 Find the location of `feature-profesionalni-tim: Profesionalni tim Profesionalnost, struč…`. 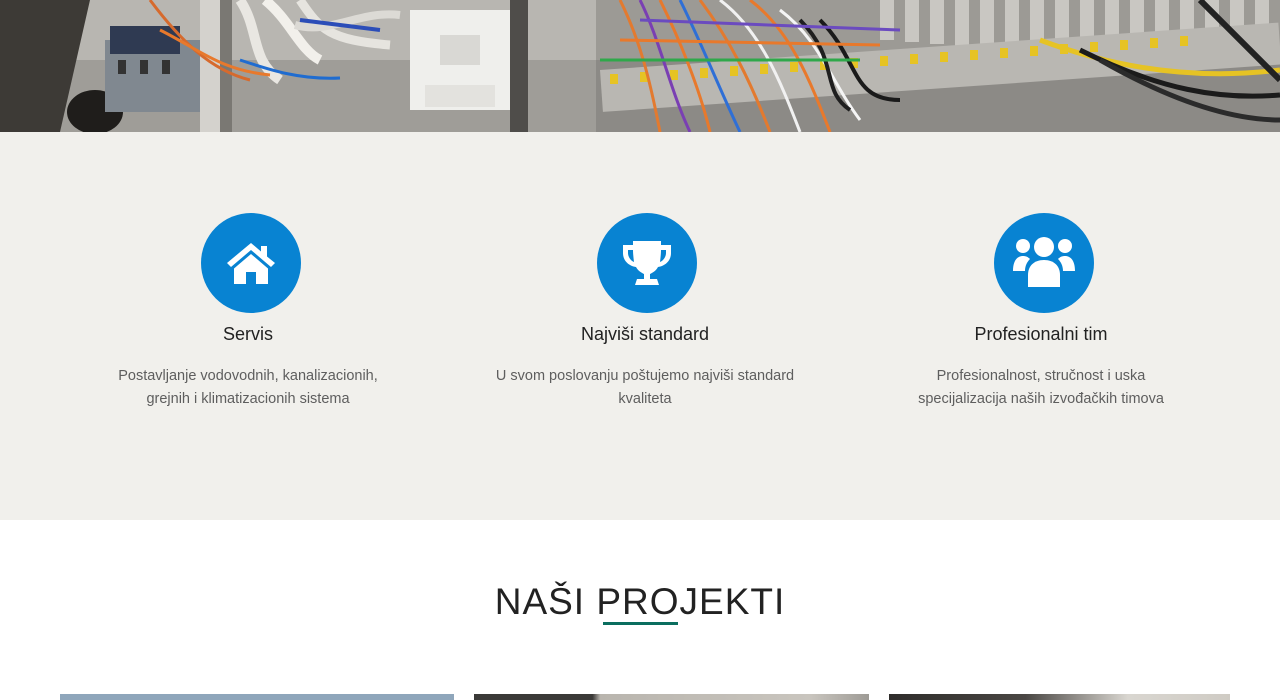

feature-profesionalni-tim: Profesionalni tim Profesionalnost, struč… is located at coordinates (1041, 312).